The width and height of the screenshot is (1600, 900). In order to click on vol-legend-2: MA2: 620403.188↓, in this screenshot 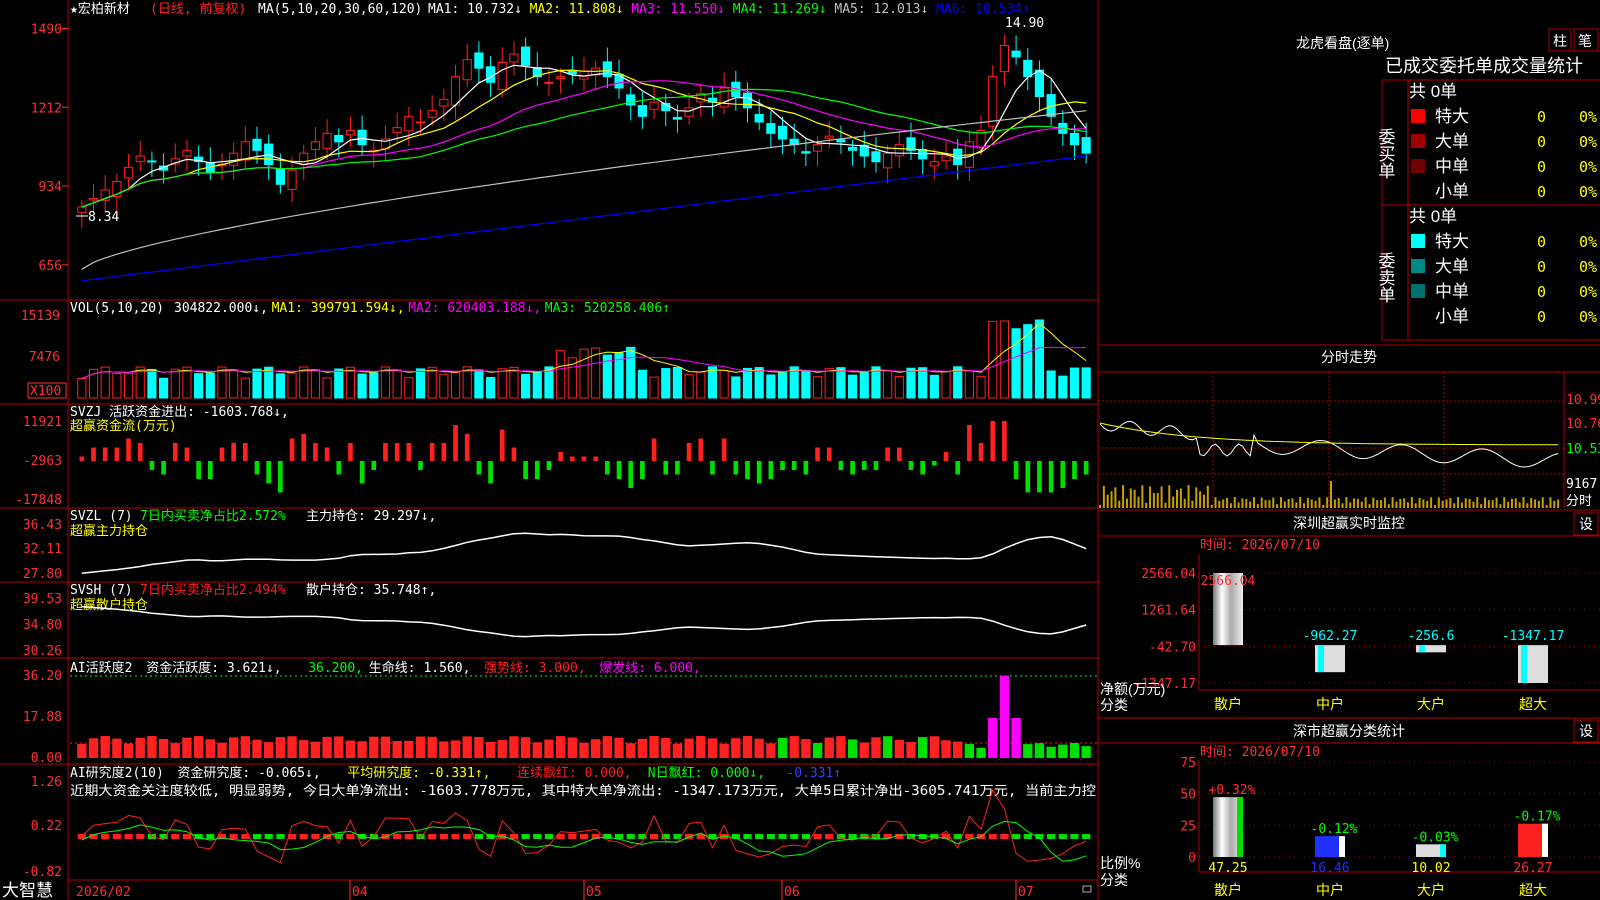, I will do `click(474, 308)`.